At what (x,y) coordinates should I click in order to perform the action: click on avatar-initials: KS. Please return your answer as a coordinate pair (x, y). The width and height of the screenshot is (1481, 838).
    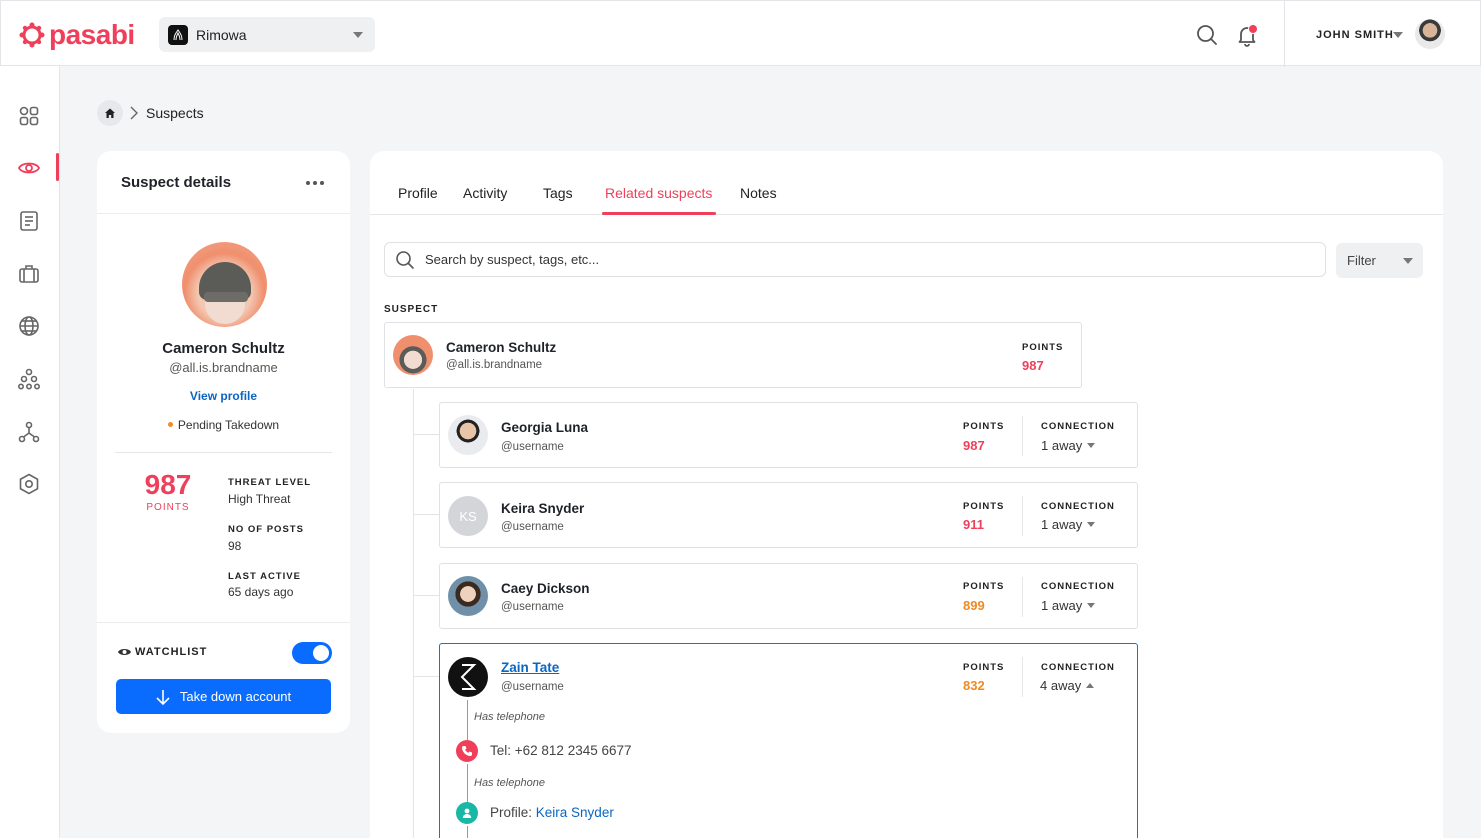
    Looking at the image, I should click on (468, 516).